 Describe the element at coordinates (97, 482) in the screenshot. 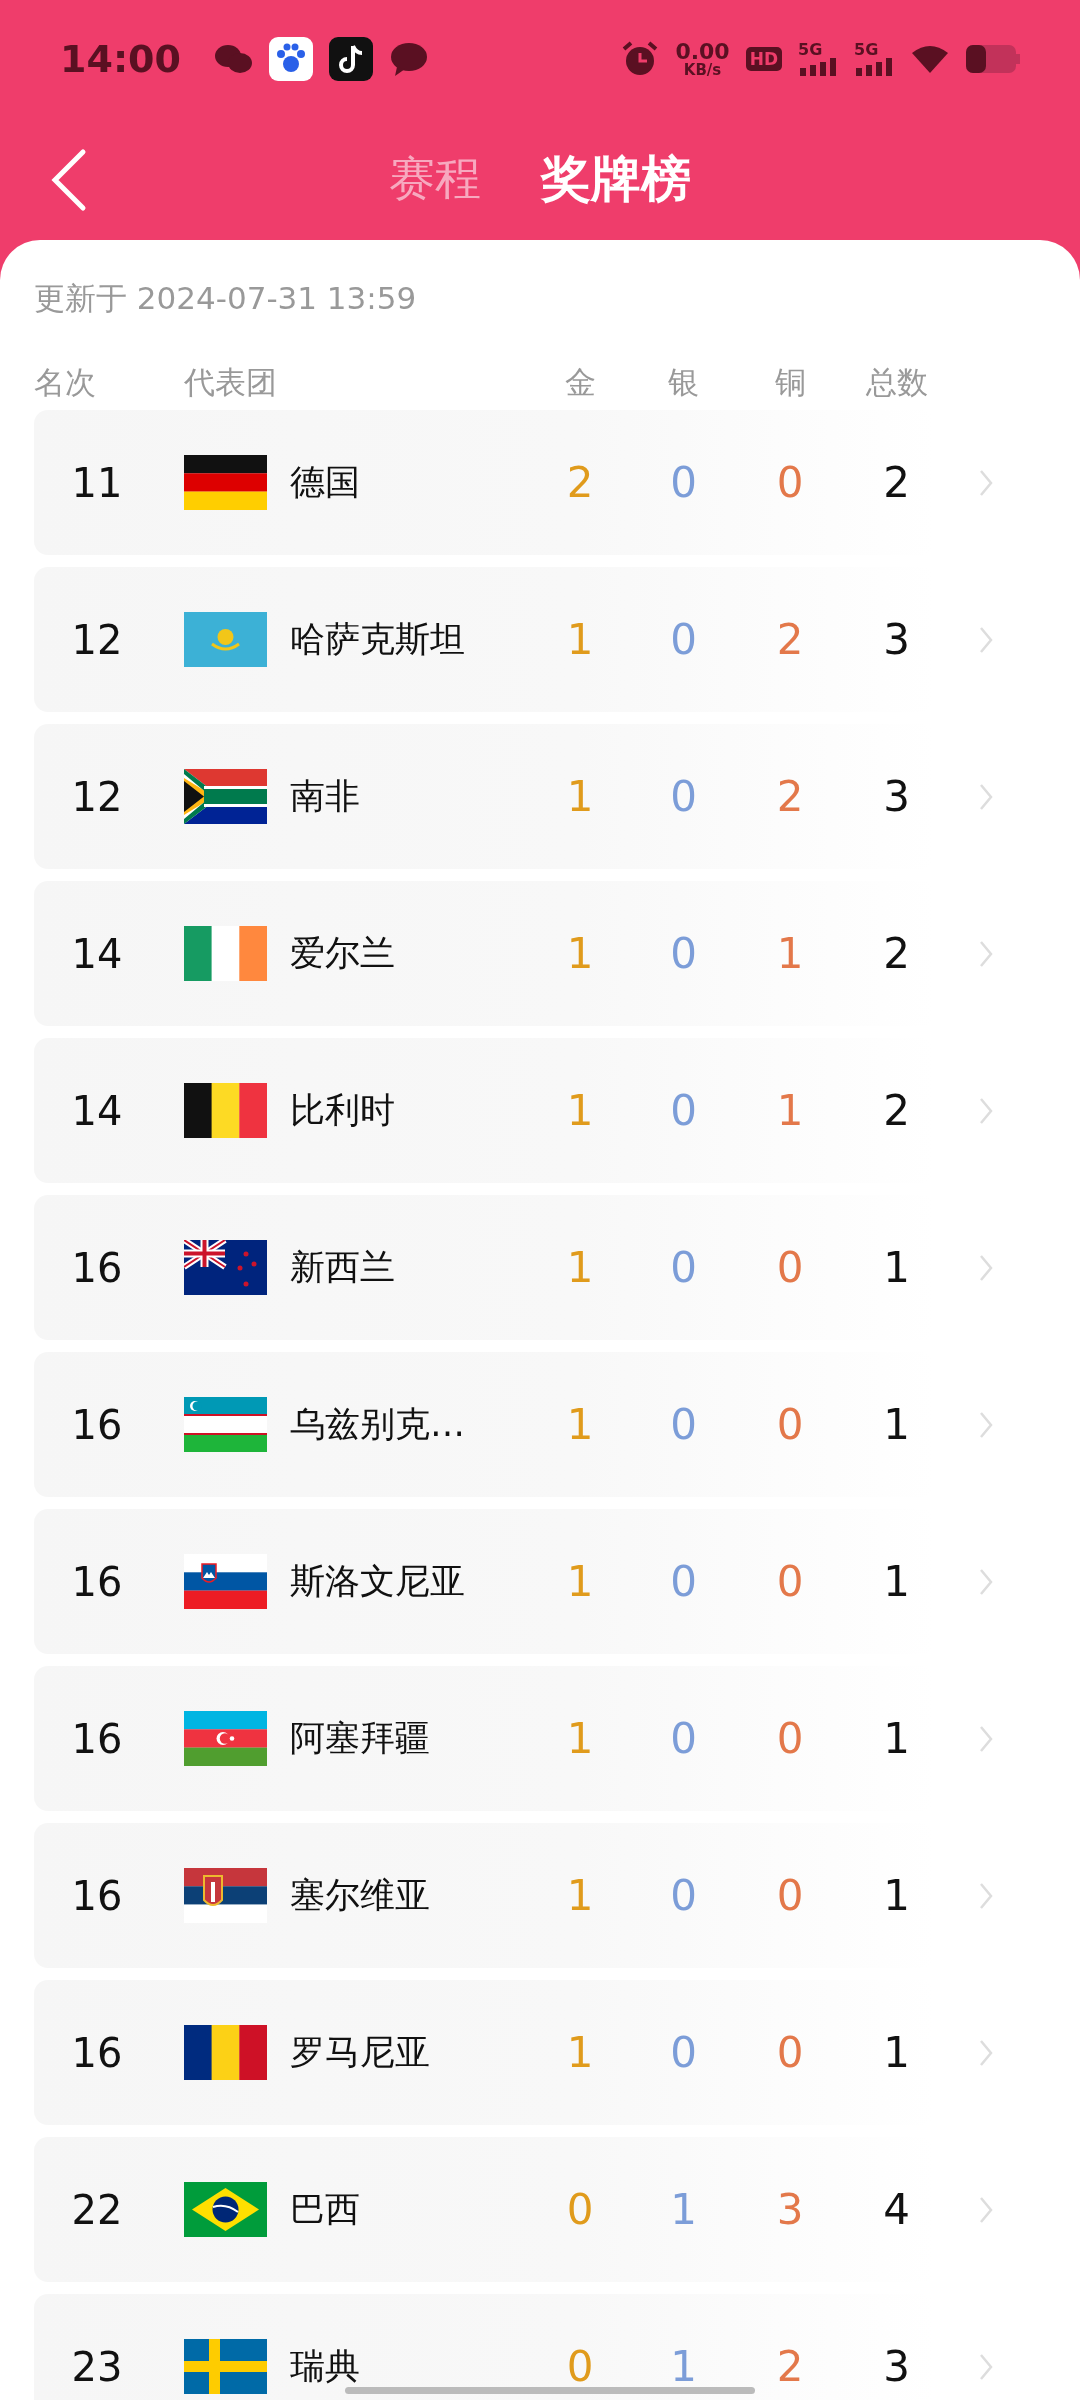

I see `rank: 11` at that location.